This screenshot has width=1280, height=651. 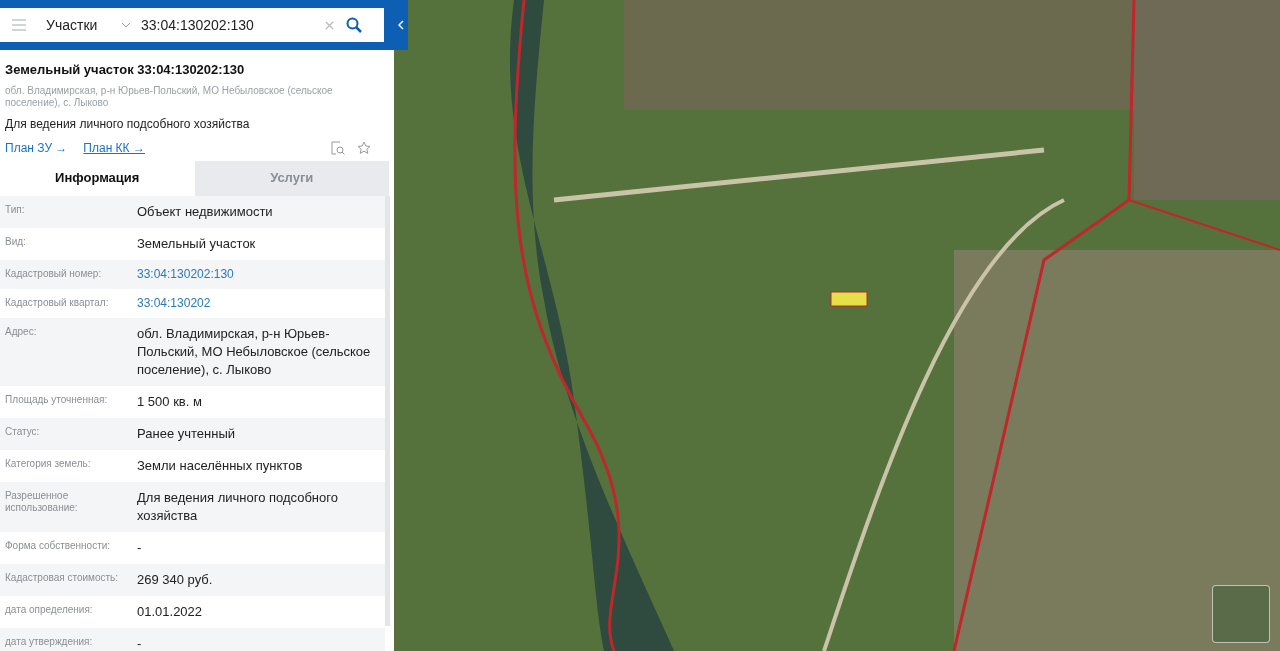 I want to click on menu-icon, so click(x=19, y=25).